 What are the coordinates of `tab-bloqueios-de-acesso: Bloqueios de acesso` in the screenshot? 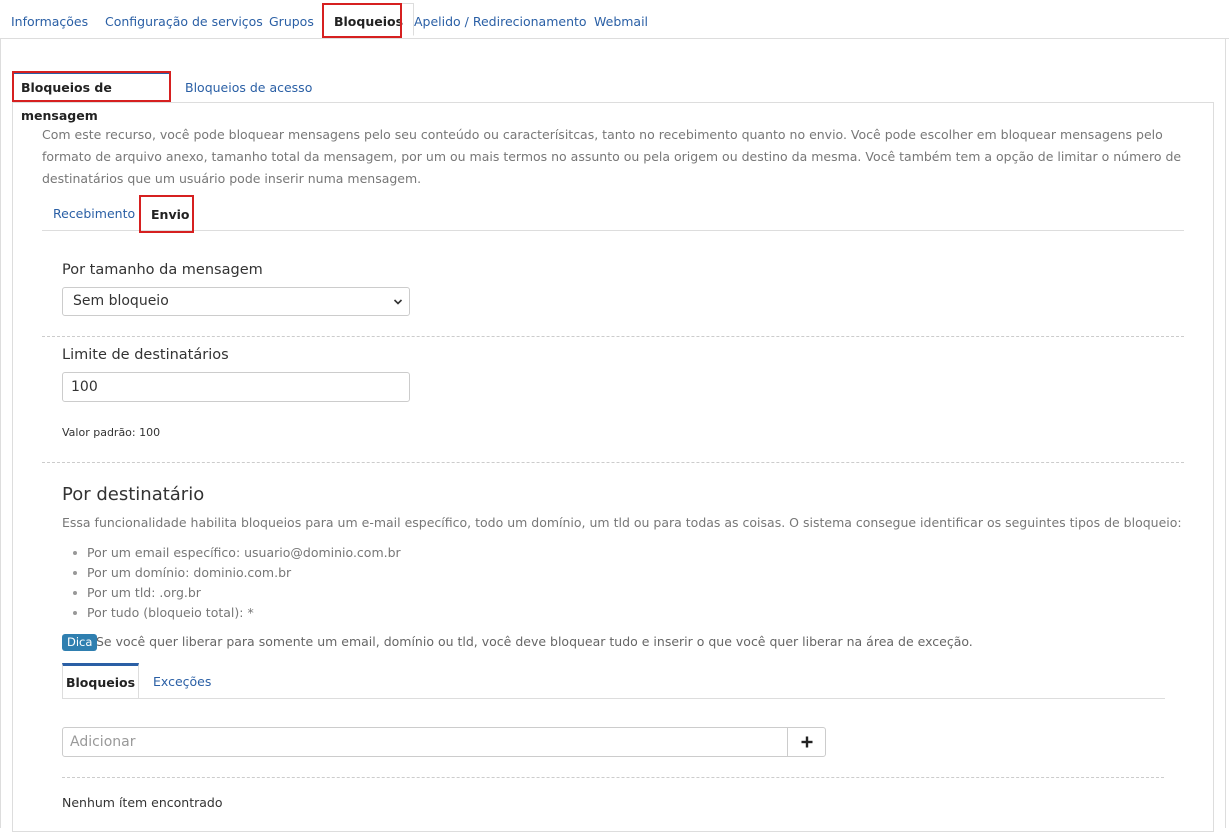 It's located at (248, 87).